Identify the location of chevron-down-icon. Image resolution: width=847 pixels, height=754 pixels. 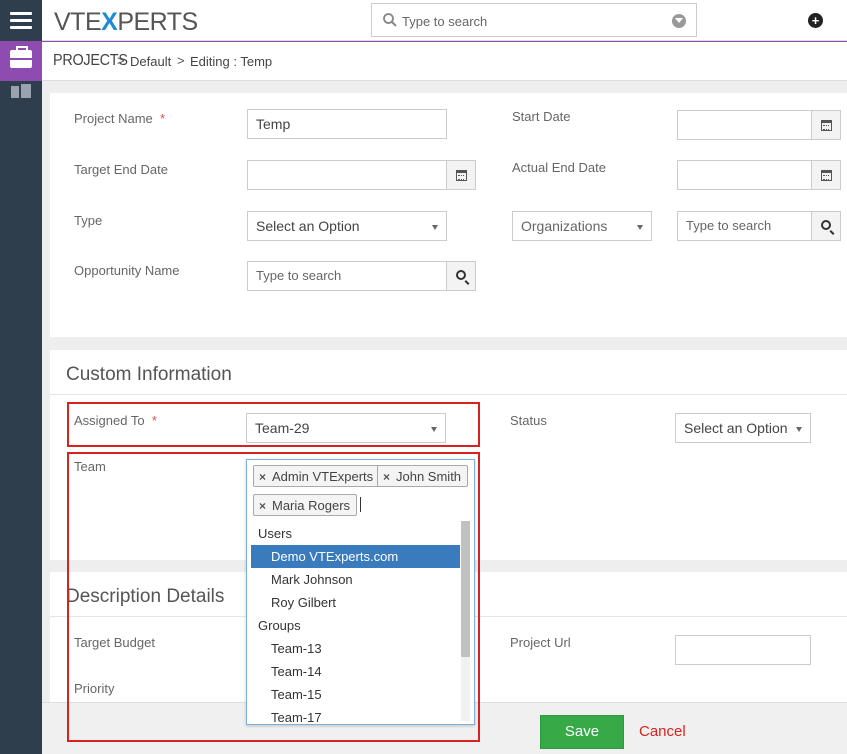
(679, 21).